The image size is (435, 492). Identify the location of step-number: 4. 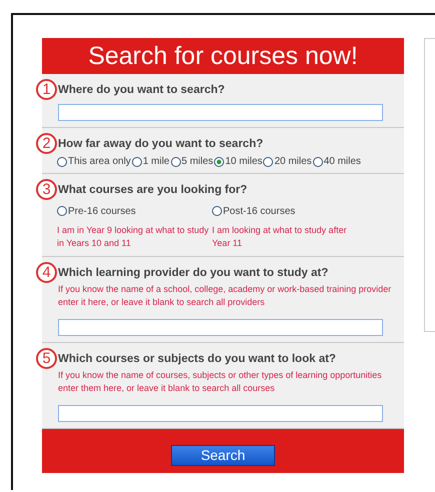
(46, 272).